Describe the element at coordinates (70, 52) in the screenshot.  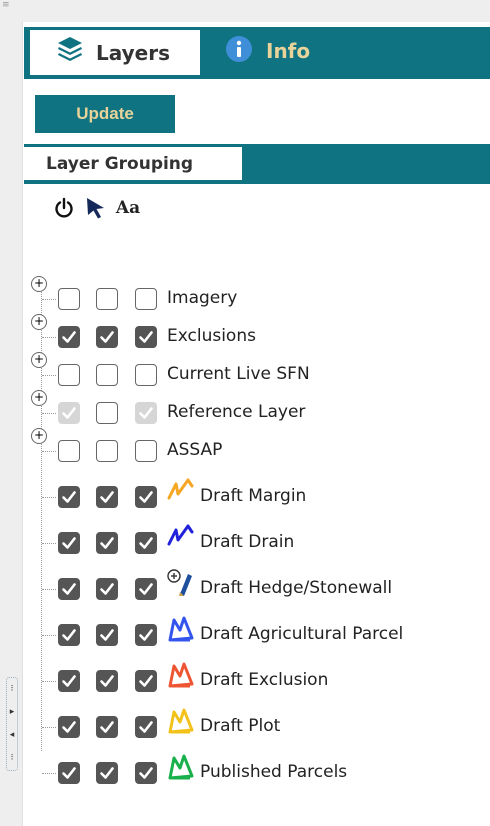
I see `layers-icon` at that location.